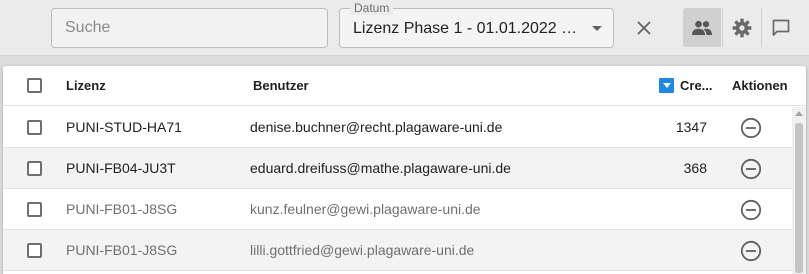 The image size is (809, 274). Describe the element at coordinates (281, 86) in the screenshot. I see `column-header-user: Benutzer` at that location.